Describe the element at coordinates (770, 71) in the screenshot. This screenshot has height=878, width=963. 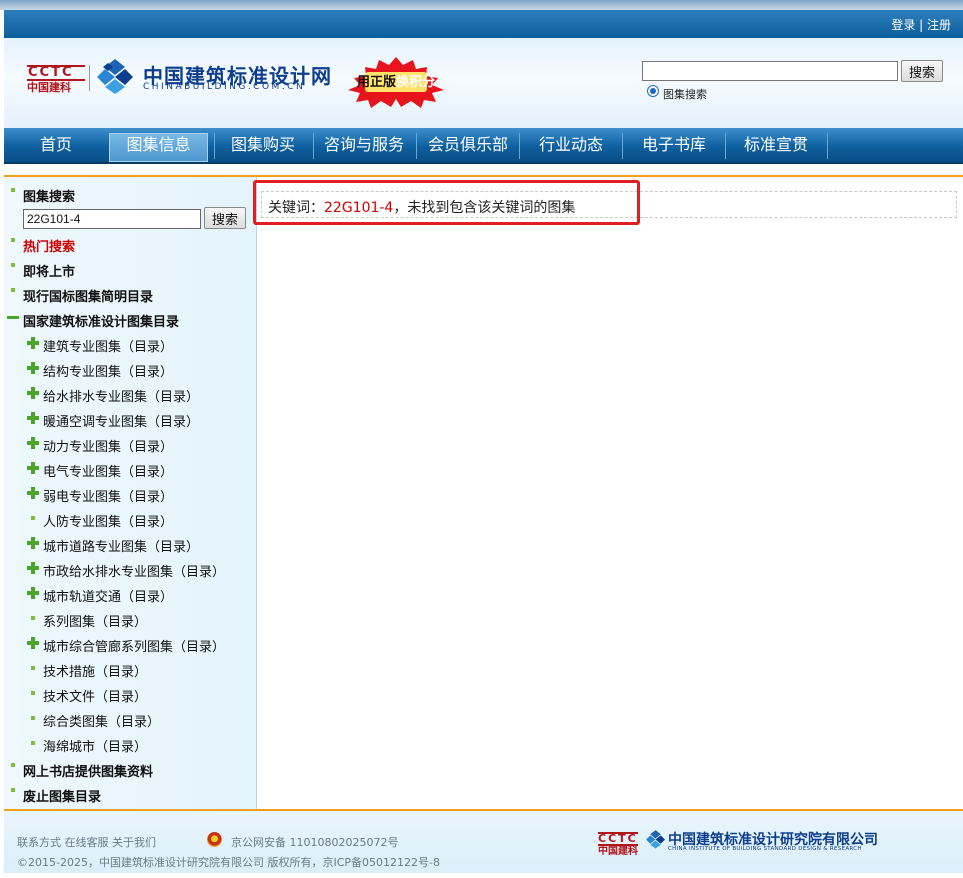
I see `search-input` at that location.